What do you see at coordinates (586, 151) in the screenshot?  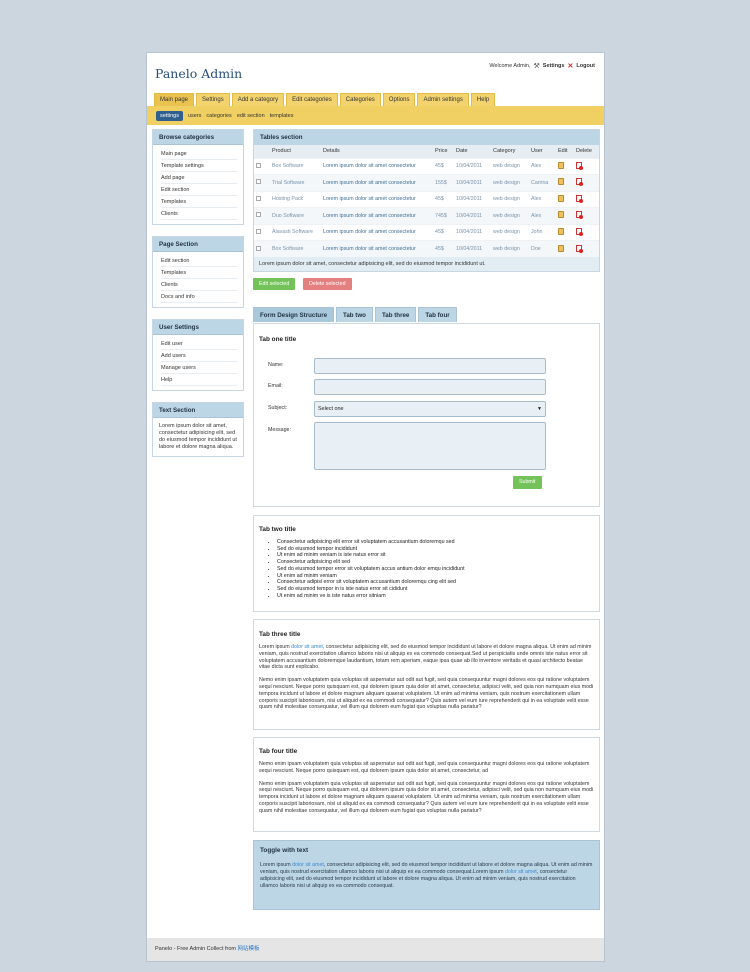 I see `col-delete: Delete` at bounding box center [586, 151].